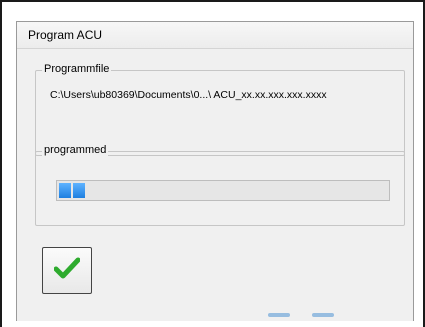 The image size is (425, 327). What do you see at coordinates (75, 150) in the screenshot?
I see `programmed-label: programmed` at bounding box center [75, 150].